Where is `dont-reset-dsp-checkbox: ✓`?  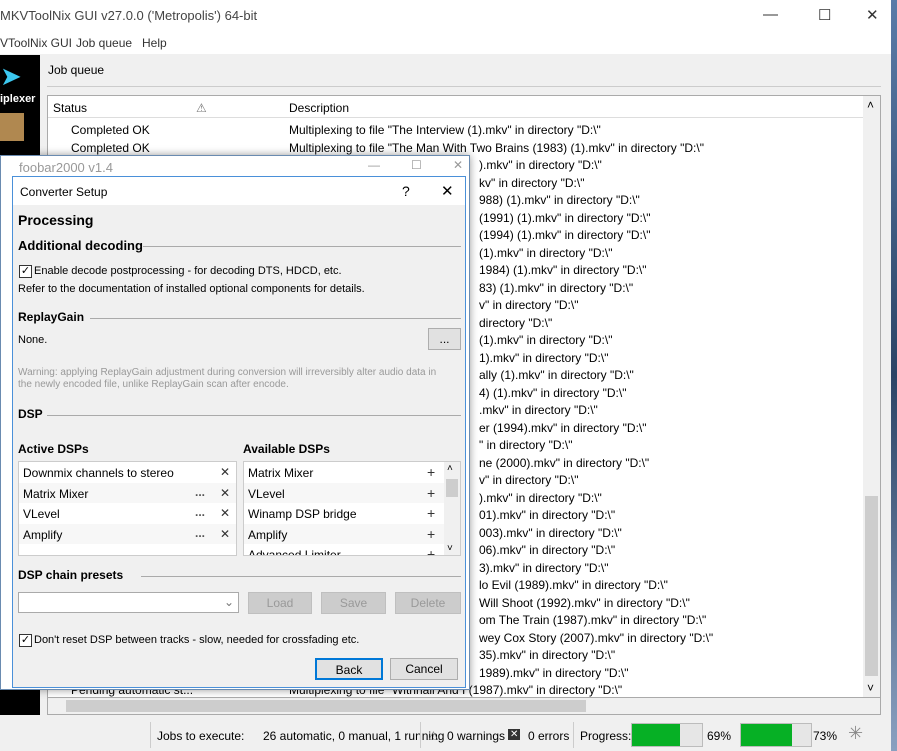 dont-reset-dsp-checkbox: ✓ is located at coordinates (25, 640).